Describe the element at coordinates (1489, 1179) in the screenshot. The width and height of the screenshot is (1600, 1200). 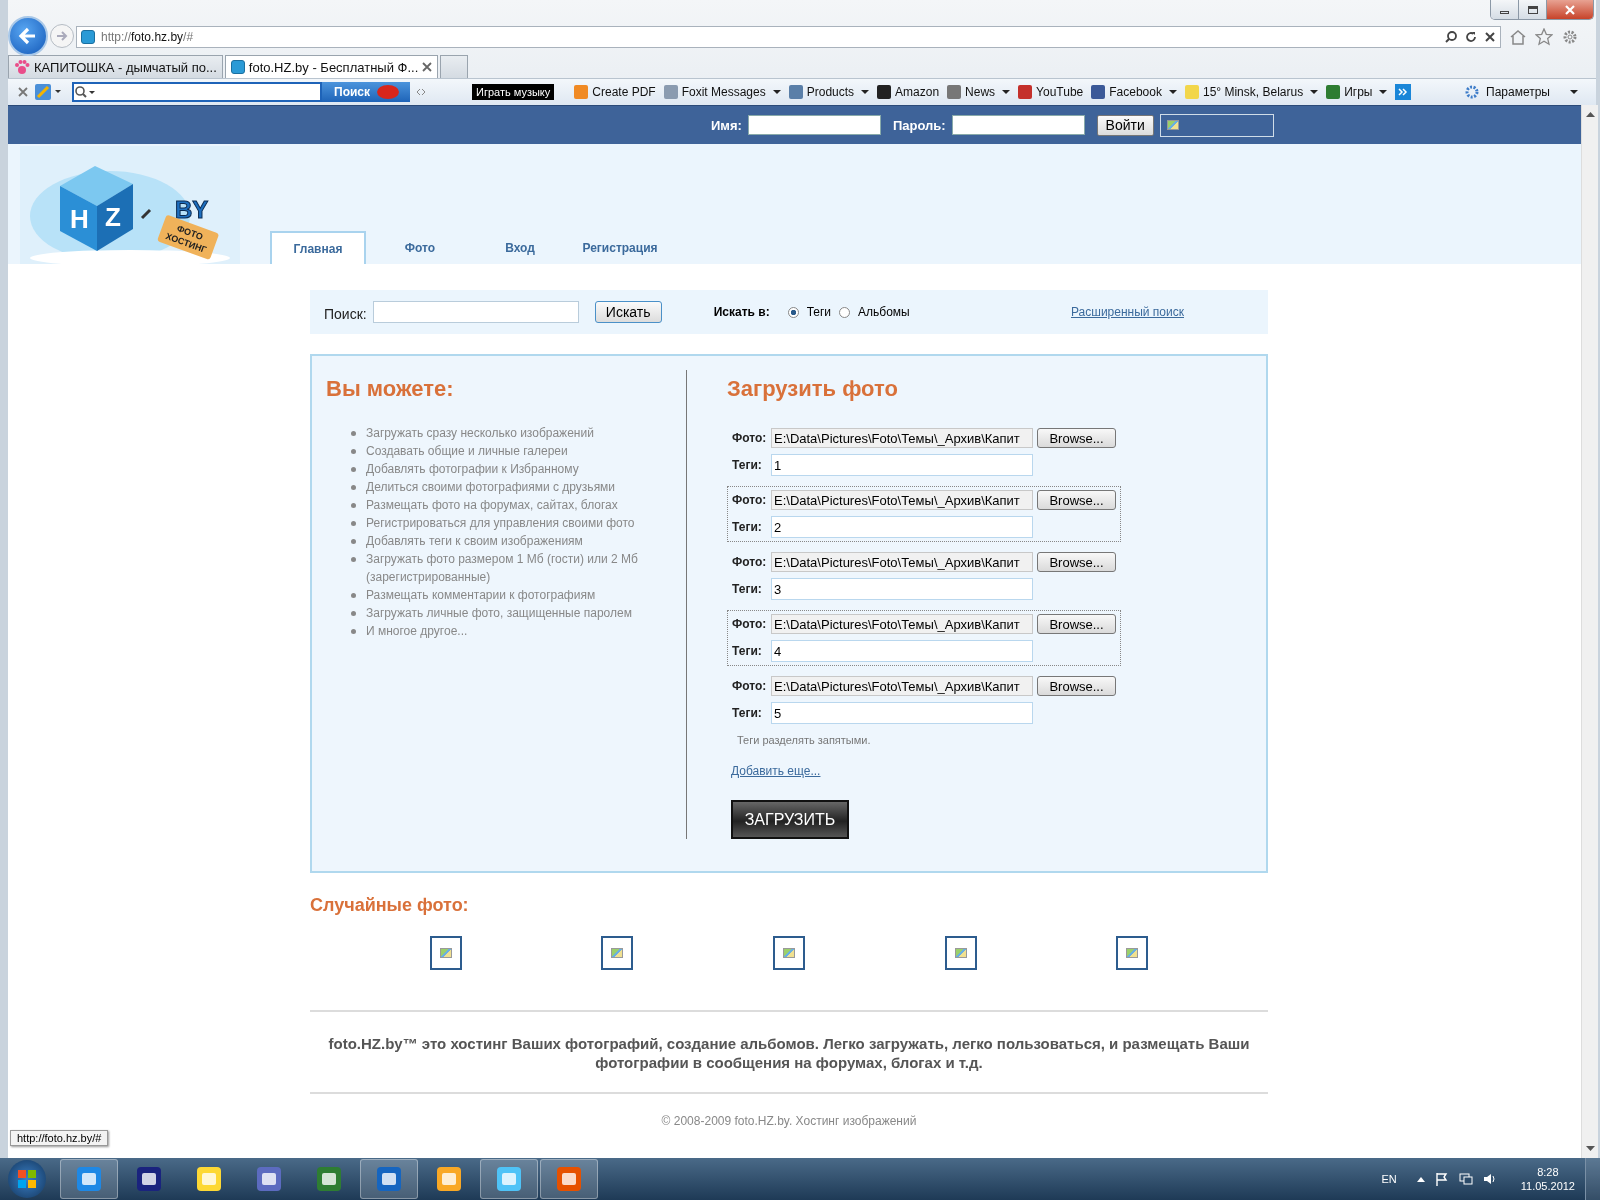
I see `volume-icon` at that location.